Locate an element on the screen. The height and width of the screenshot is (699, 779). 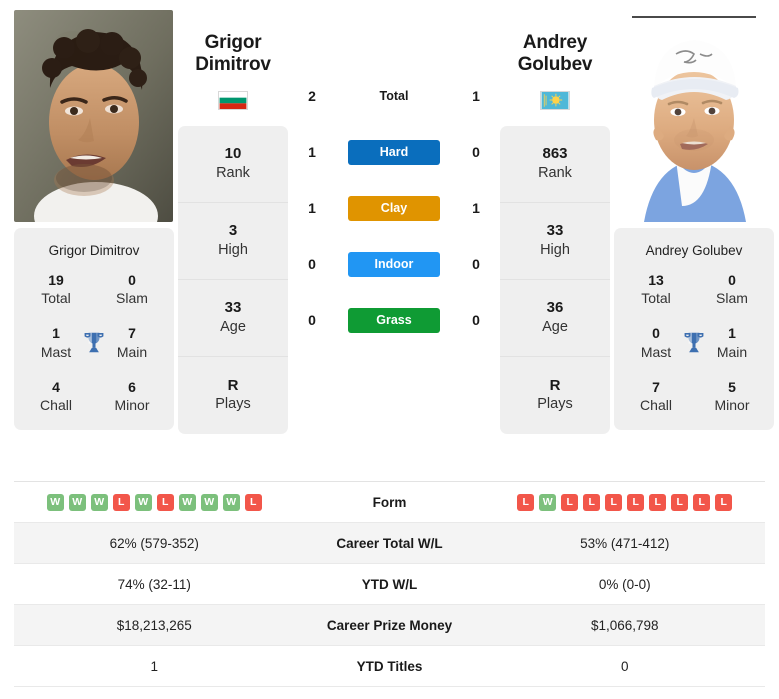
left-titles-row-3: 4 Chall 6 Minor is located at coordinates (94, 396).